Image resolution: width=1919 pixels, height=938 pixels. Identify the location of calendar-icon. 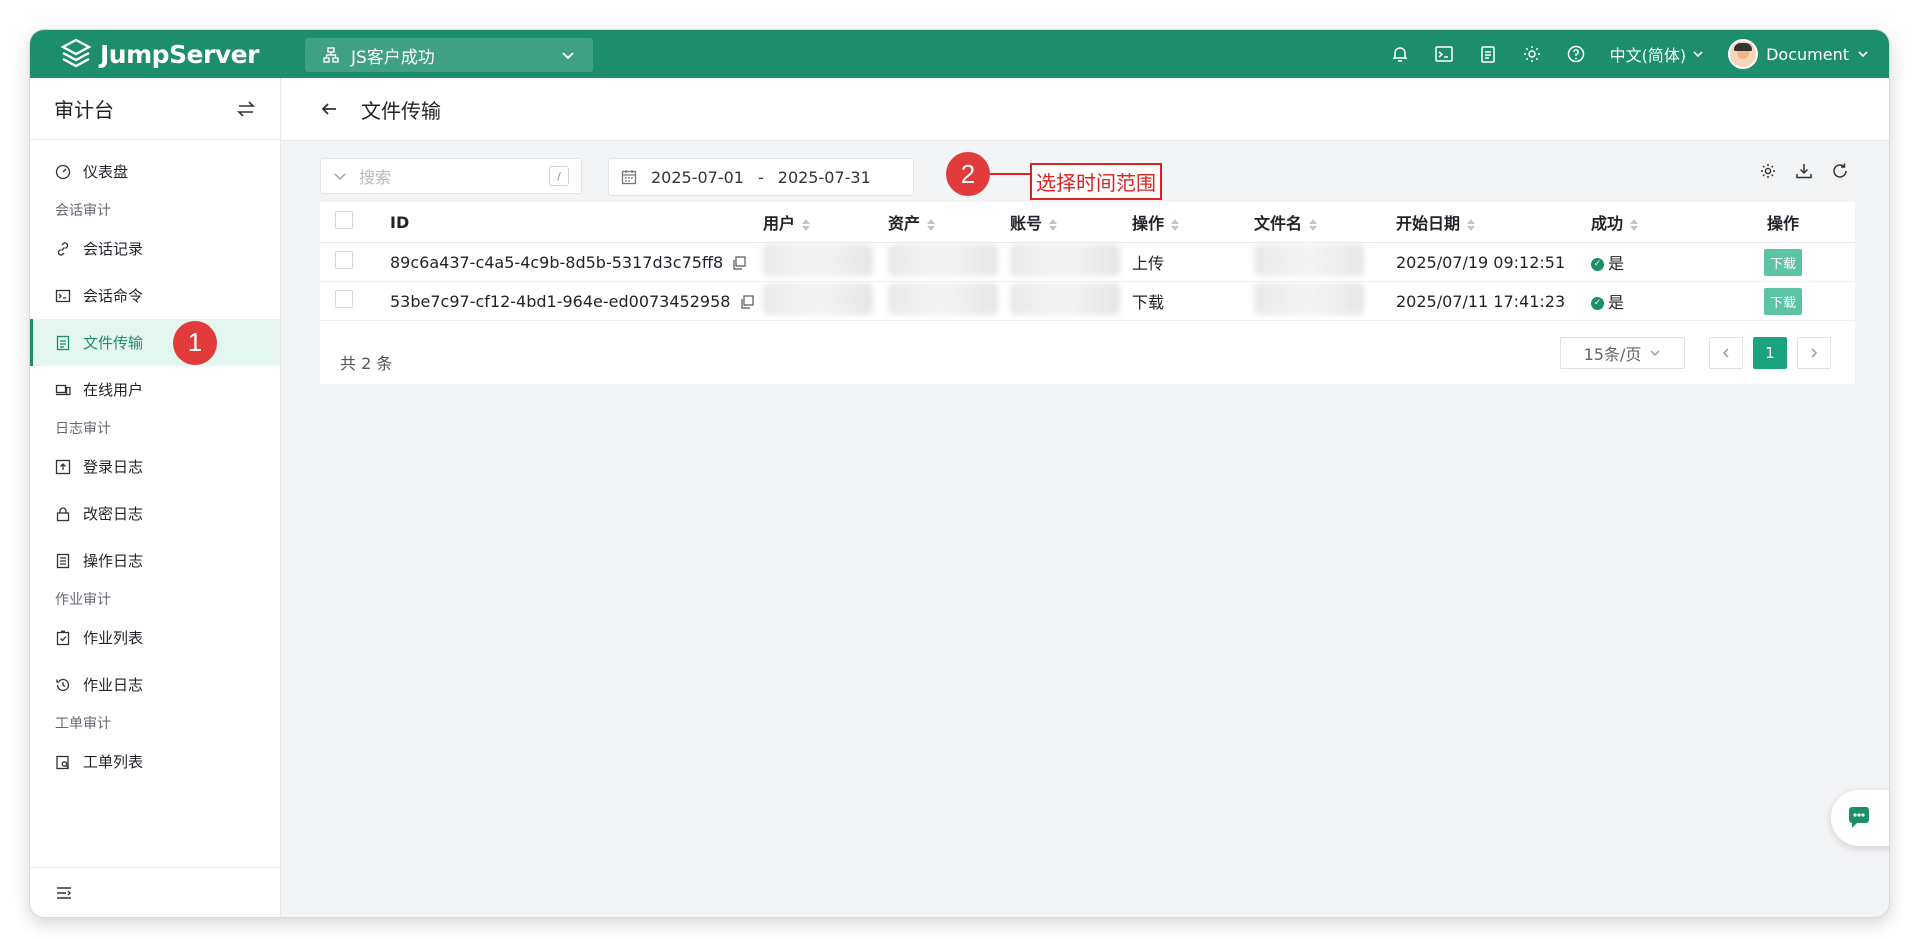
(629, 177).